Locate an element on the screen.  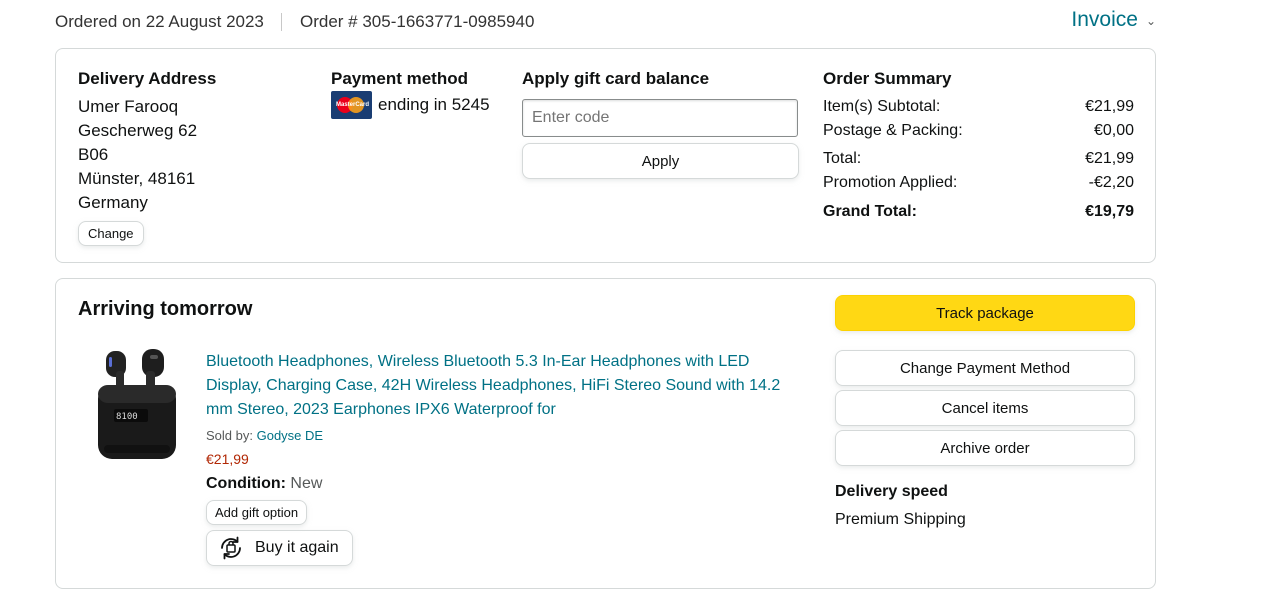
change-address-button: Change is located at coordinates (111, 233).